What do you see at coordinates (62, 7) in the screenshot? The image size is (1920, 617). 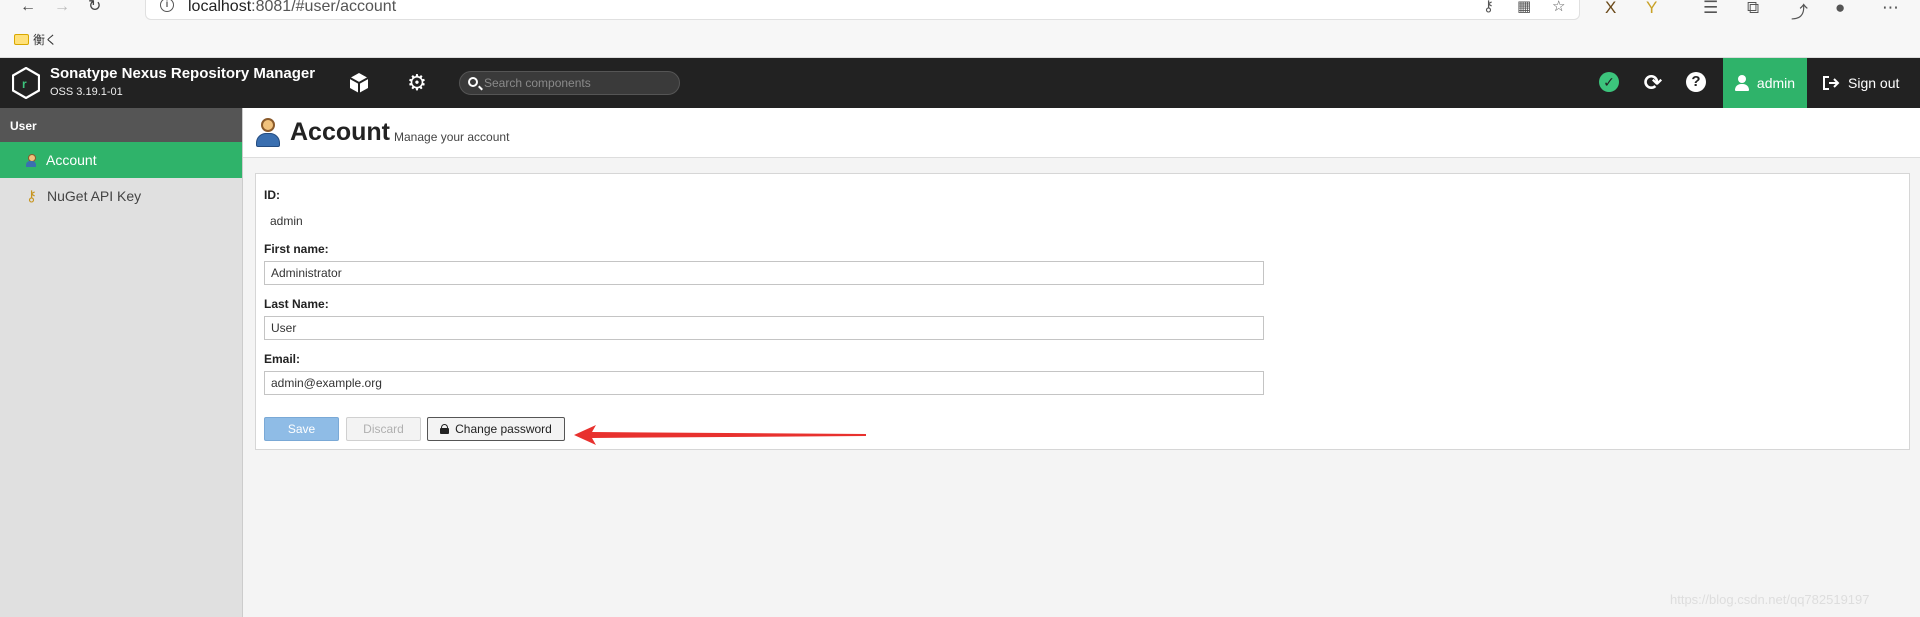 I see `forward-icon: →` at bounding box center [62, 7].